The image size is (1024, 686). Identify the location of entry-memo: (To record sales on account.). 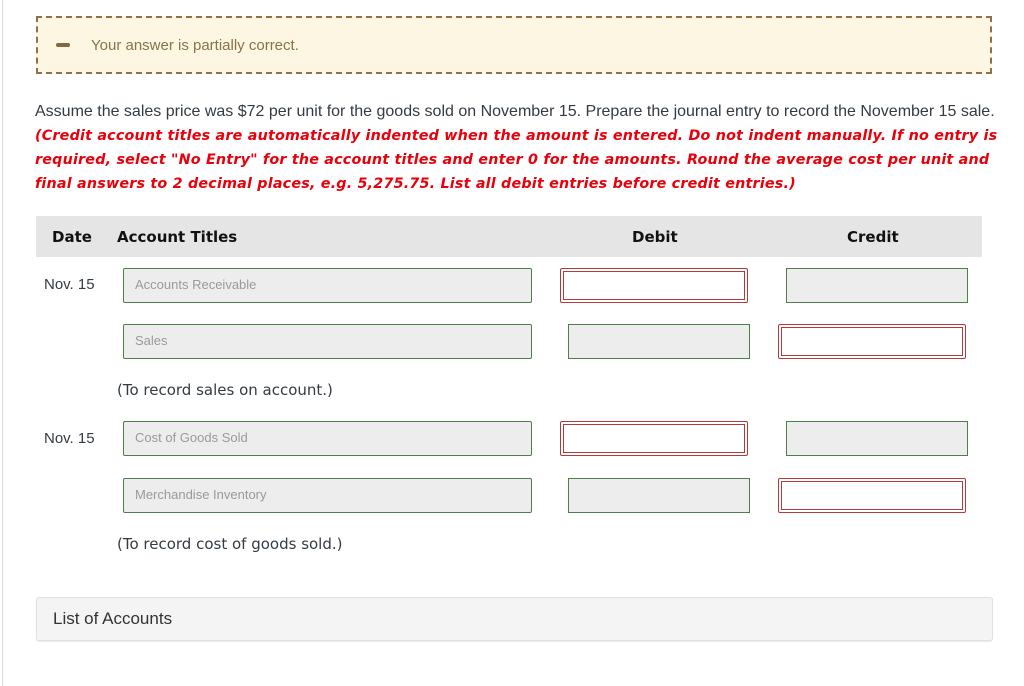
(225, 390).